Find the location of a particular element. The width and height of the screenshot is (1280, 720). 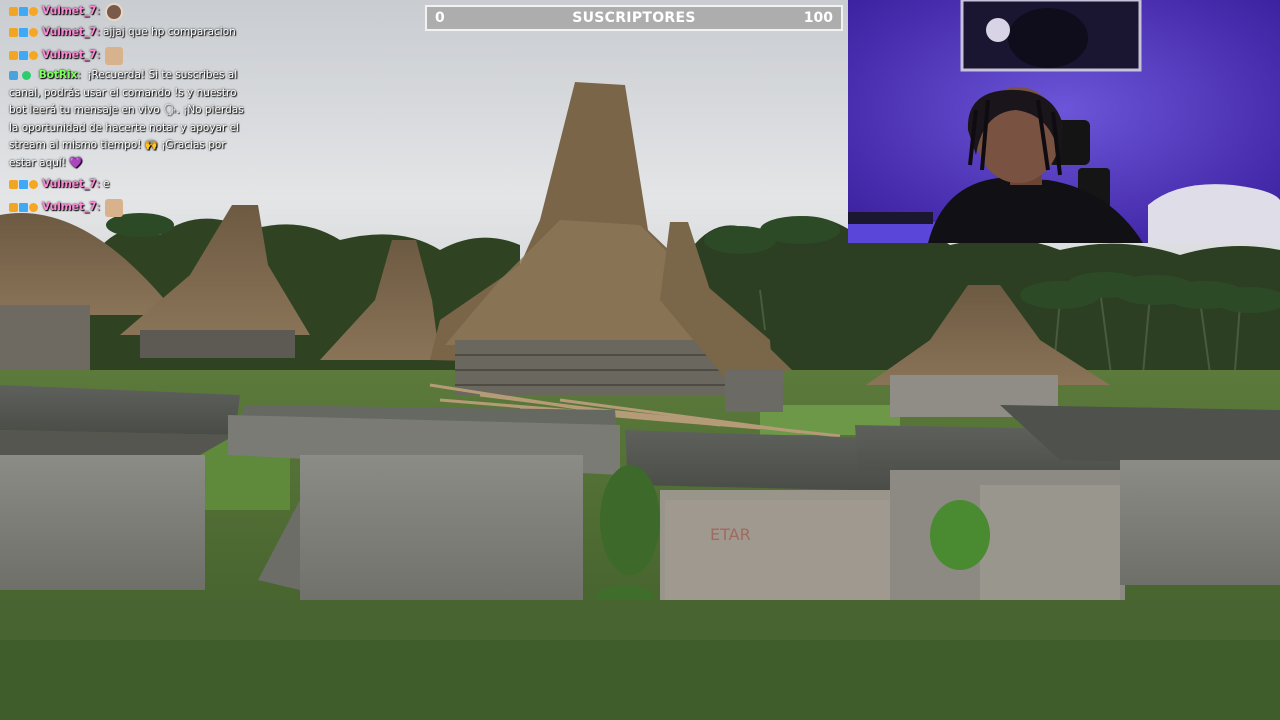

subscriber-goal-bar: 0 SUSCRIPTORES 100 is located at coordinates (634, 18).